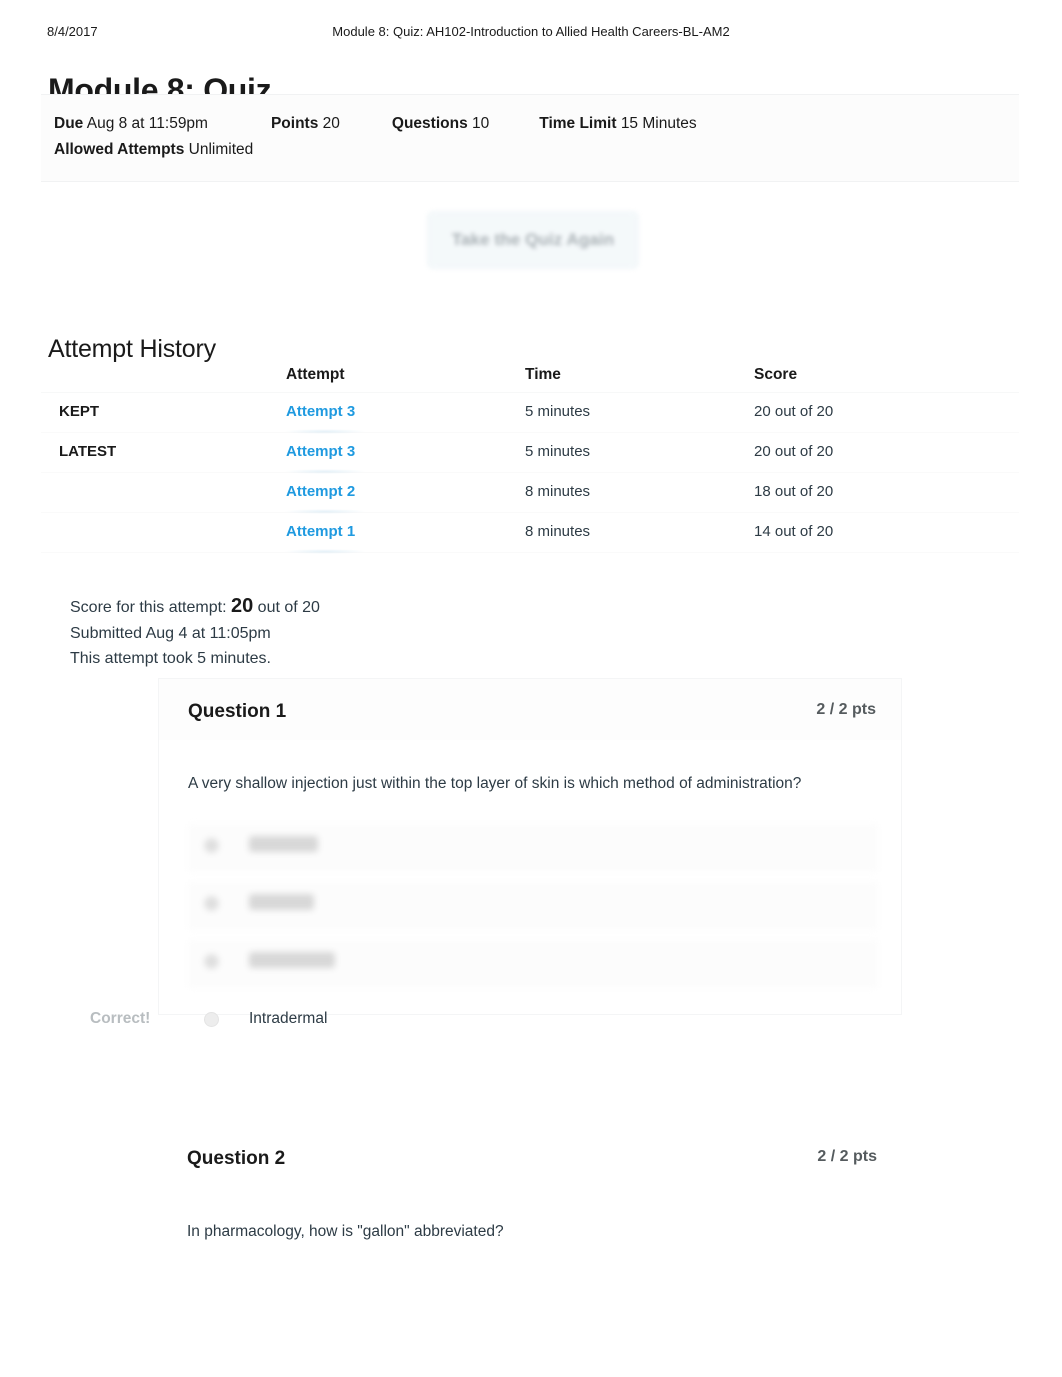  I want to click on quiz-points-label: Points, so click(294, 123).